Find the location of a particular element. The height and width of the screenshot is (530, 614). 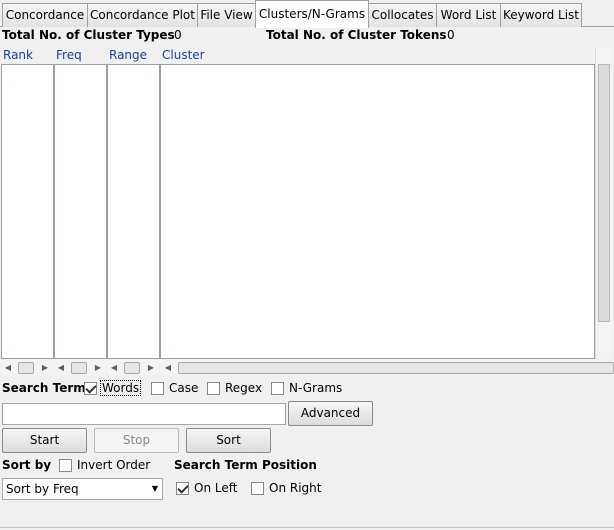

tab-concordance: Concordance is located at coordinates (45, 15).